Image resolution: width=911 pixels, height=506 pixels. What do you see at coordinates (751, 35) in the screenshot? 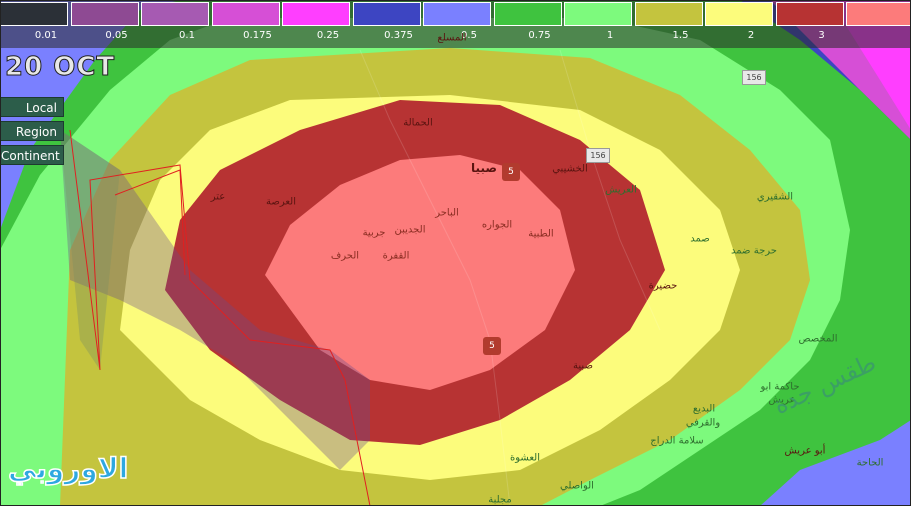
I see `legend-tick-label: 2` at bounding box center [751, 35].